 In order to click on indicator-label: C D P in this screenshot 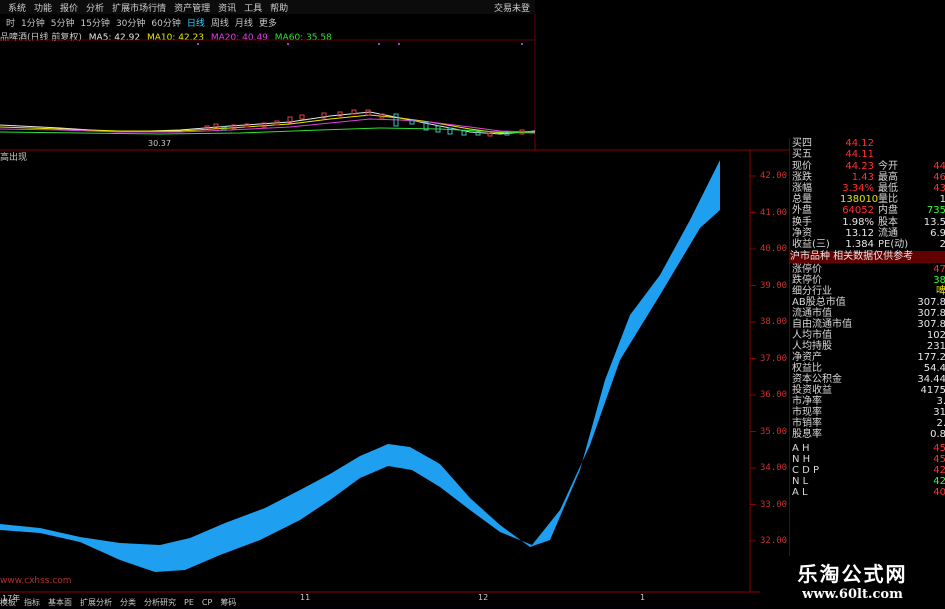, I will do `click(806, 470)`.